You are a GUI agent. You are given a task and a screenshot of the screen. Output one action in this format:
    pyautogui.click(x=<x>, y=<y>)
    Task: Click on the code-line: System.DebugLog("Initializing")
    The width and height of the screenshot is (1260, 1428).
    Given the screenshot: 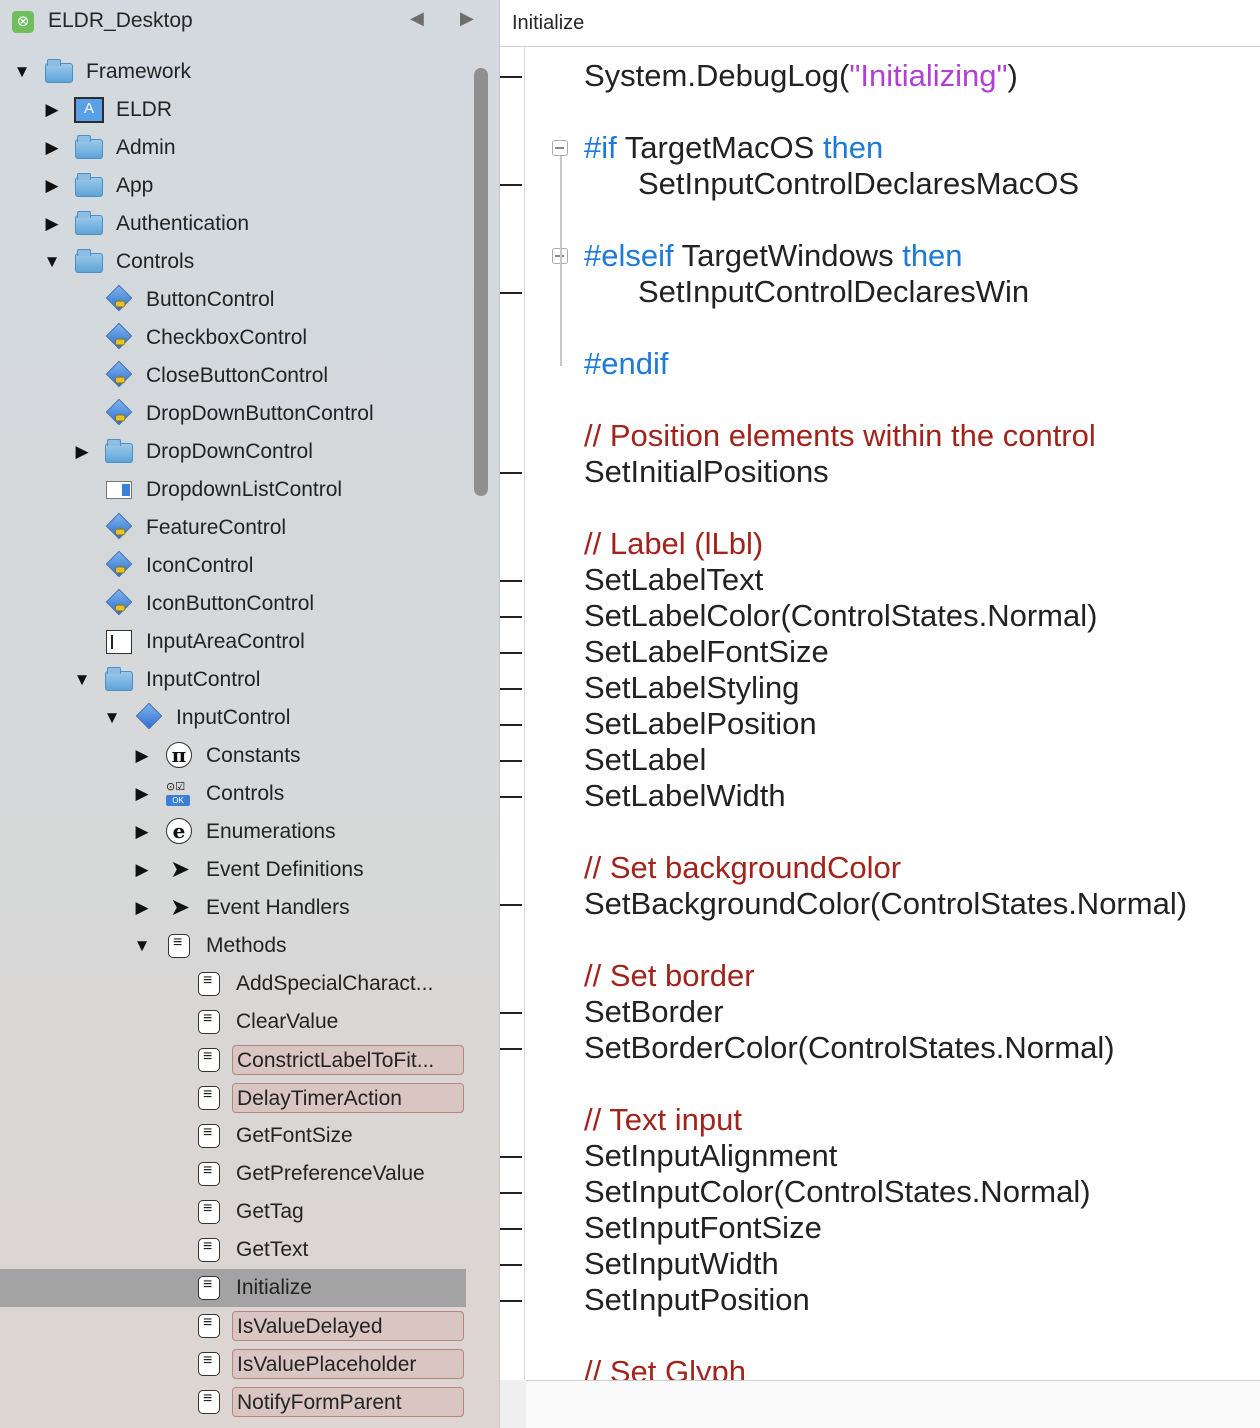 What is the action you would take?
    pyautogui.click(x=801, y=76)
    